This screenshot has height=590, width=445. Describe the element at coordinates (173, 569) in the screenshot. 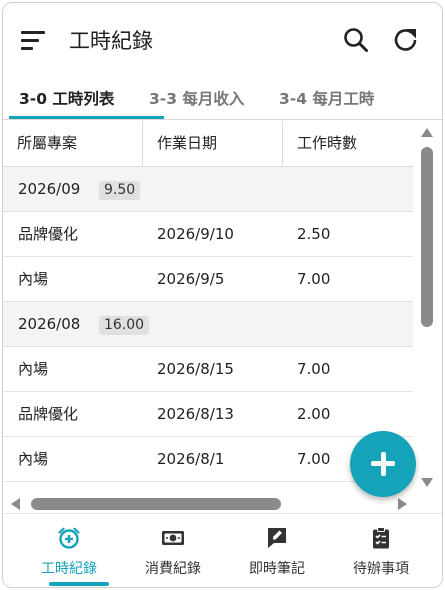

I see `nav-label: 消費紀錄` at that location.